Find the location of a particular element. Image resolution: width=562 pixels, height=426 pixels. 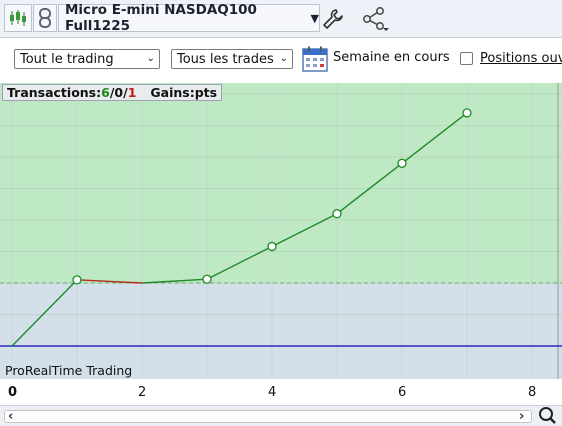

trades-select-value: Tous les trades is located at coordinates (225, 59).